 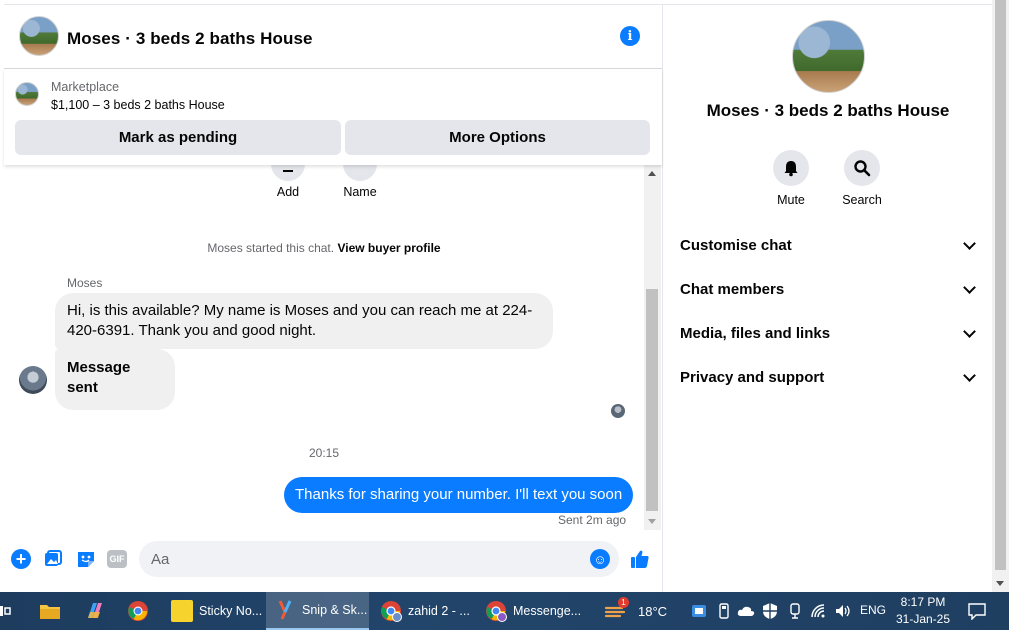 What do you see at coordinates (53, 559) in the screenshot?
I see `photo-icon` at bounding box center [53, 559].